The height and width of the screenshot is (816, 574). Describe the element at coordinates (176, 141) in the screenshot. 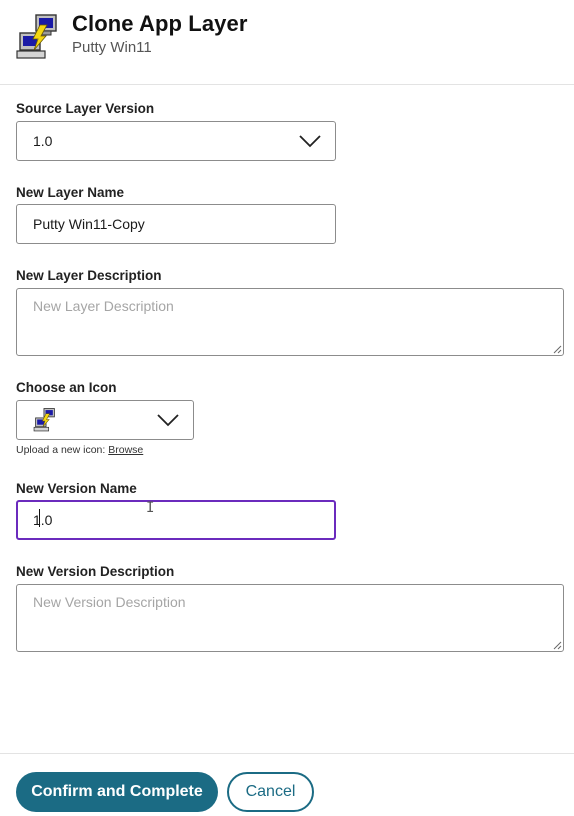

I see `source-layer-version-select: 1.0` at that location.